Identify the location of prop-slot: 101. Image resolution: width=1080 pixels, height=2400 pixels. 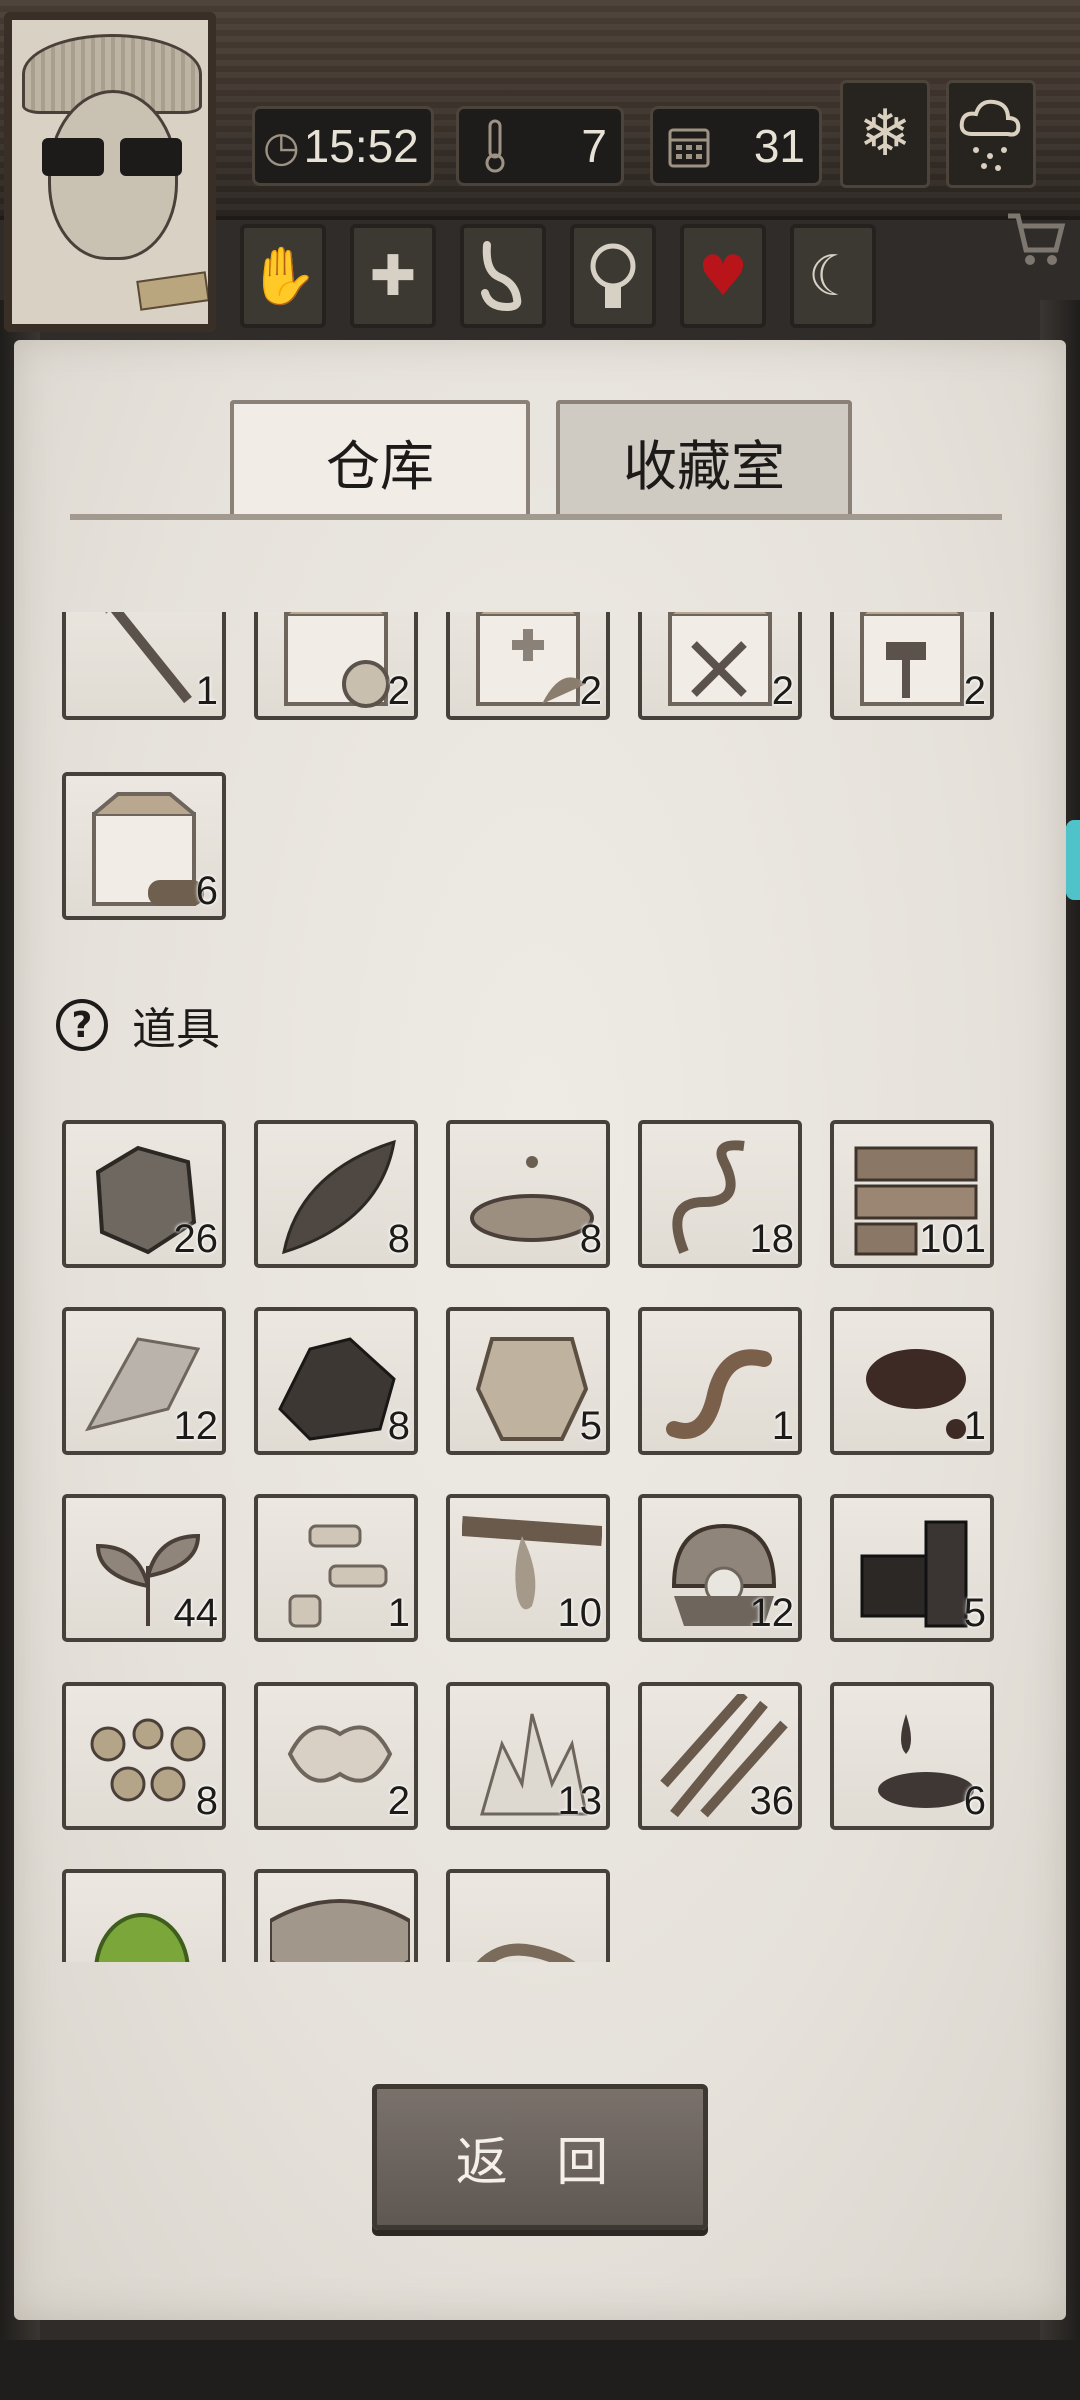
(912, 1194).